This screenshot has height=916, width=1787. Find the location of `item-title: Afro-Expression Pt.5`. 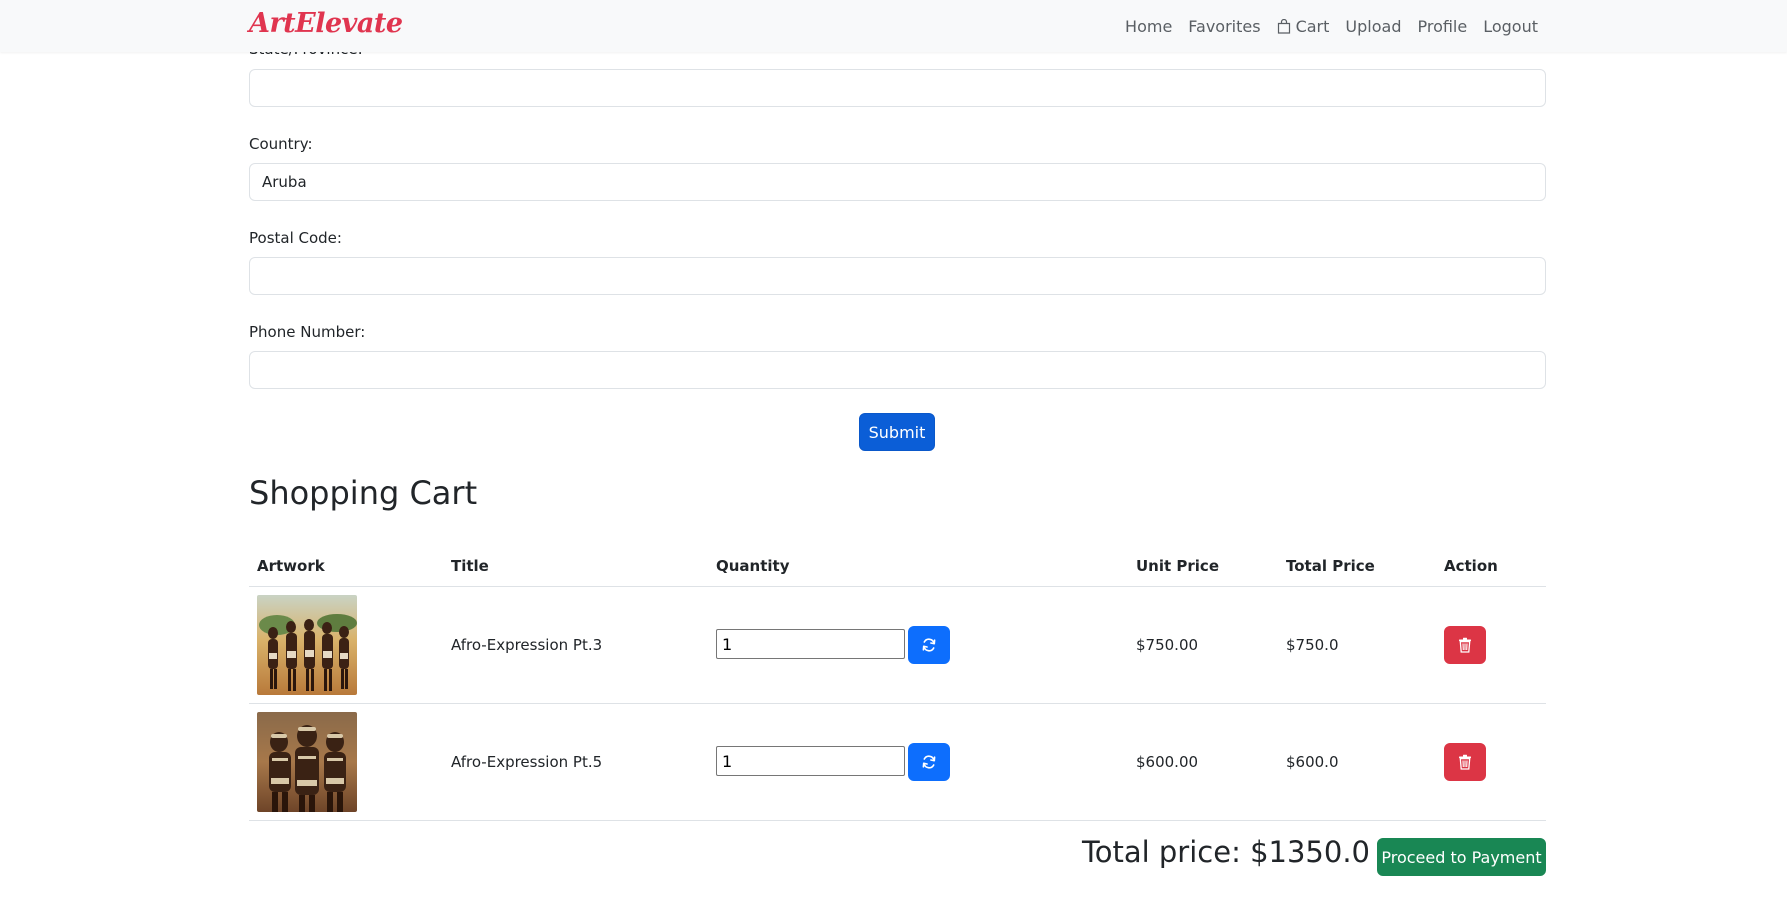

item-title: Afro-Expression Pt.5 is located at coordinates (527, 762).